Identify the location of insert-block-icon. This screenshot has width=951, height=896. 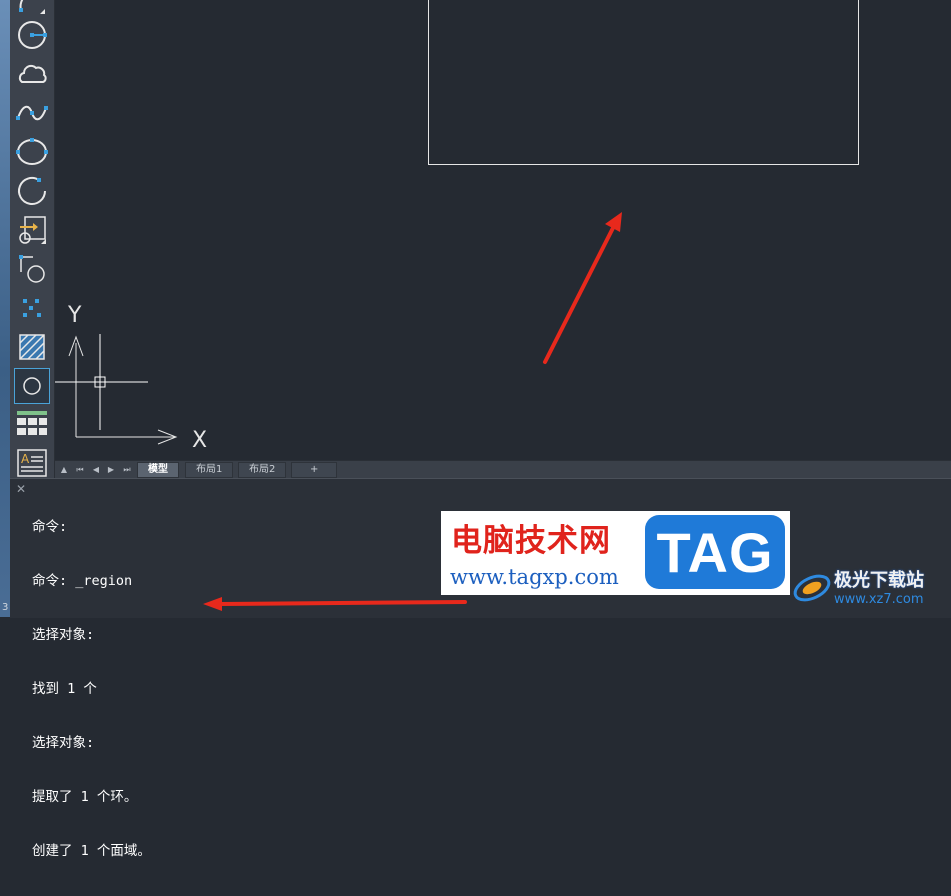
(32, 230).